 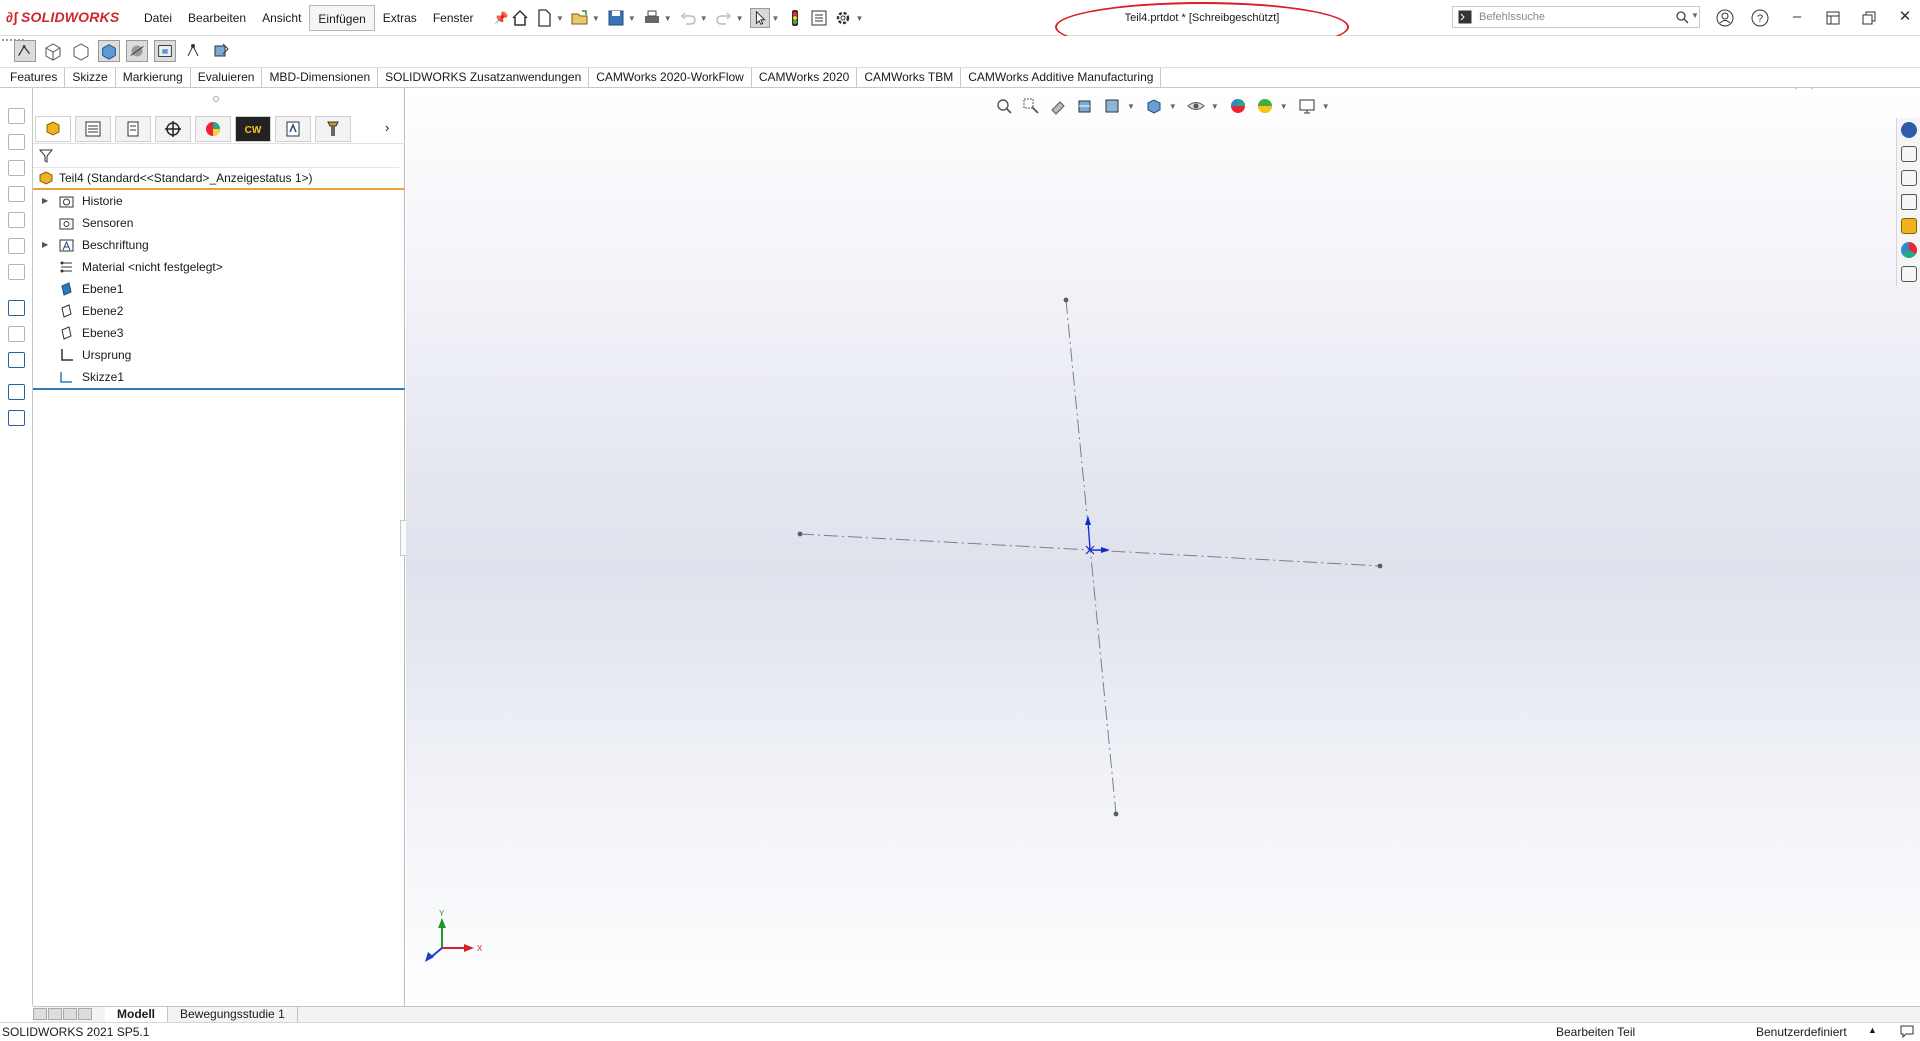 I want to click on help-chat-icon, so click(x=1907, y=1032).